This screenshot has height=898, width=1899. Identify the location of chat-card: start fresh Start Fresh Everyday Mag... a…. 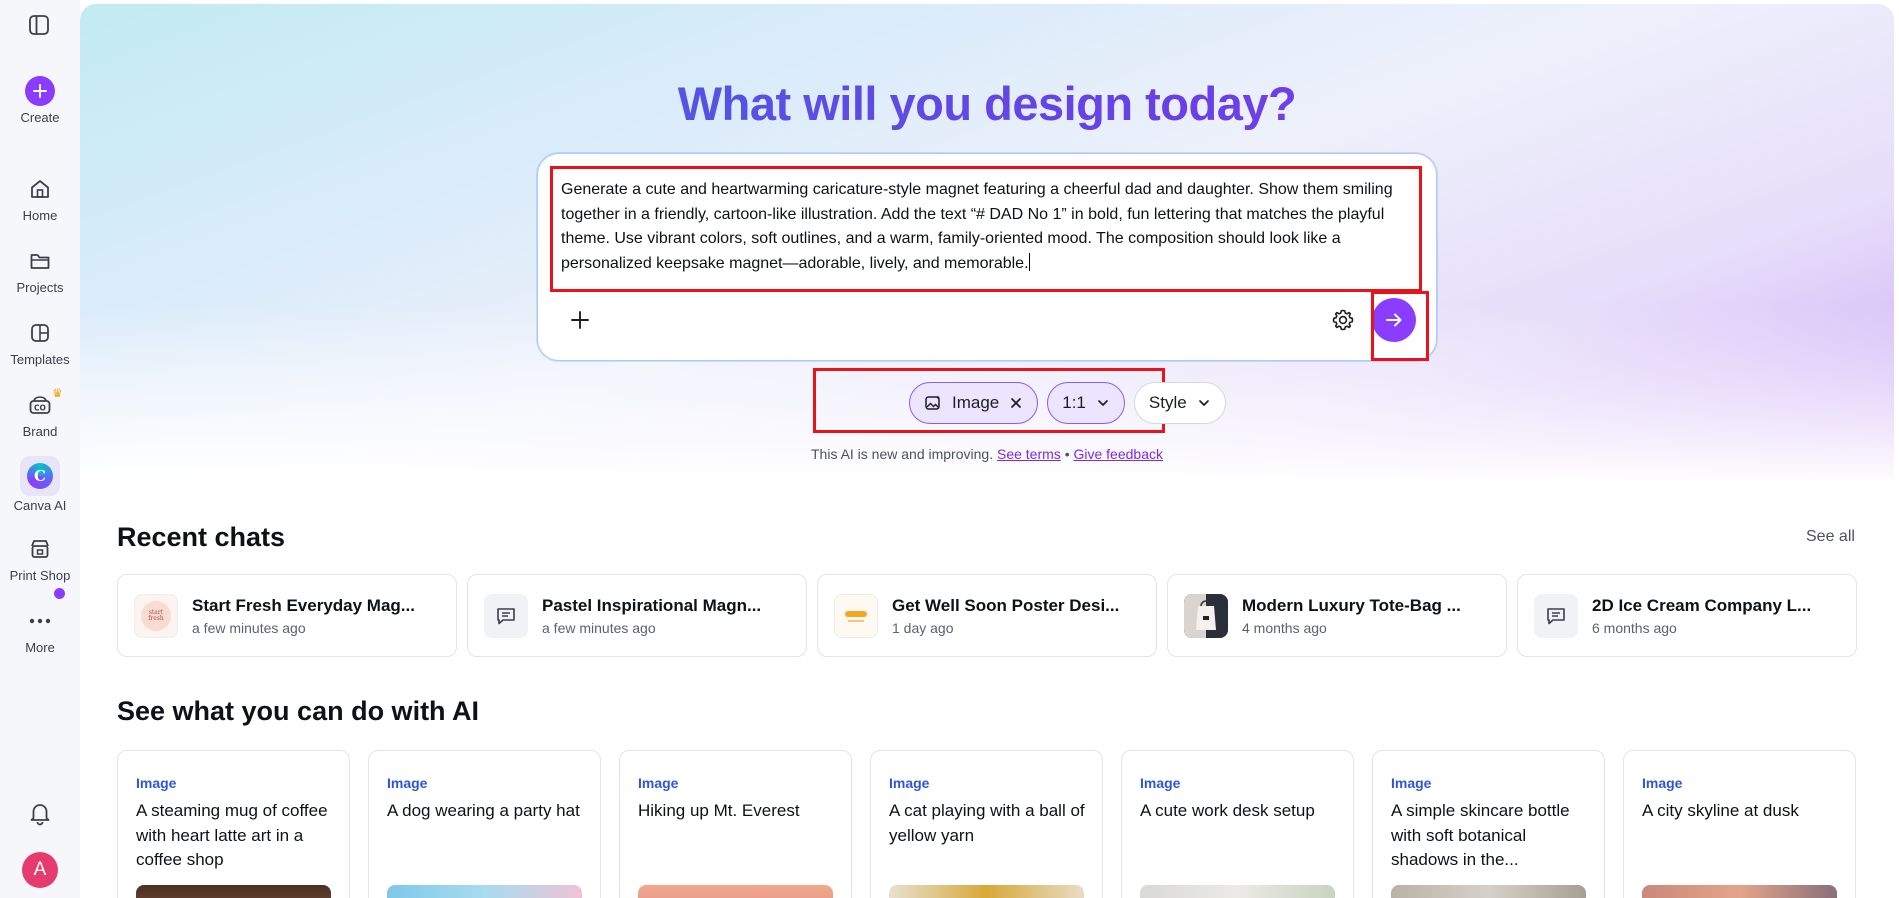
(287, 615).